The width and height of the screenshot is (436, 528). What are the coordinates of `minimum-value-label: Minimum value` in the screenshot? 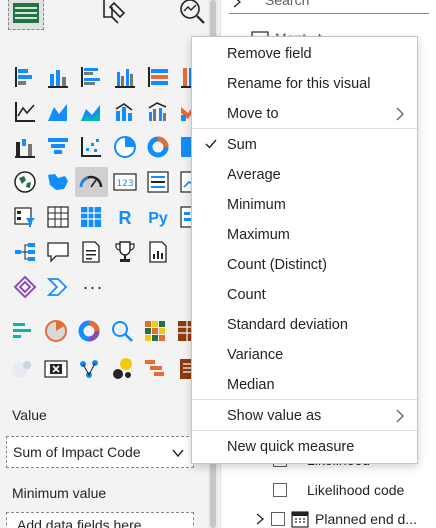 It's located at (59, 493).